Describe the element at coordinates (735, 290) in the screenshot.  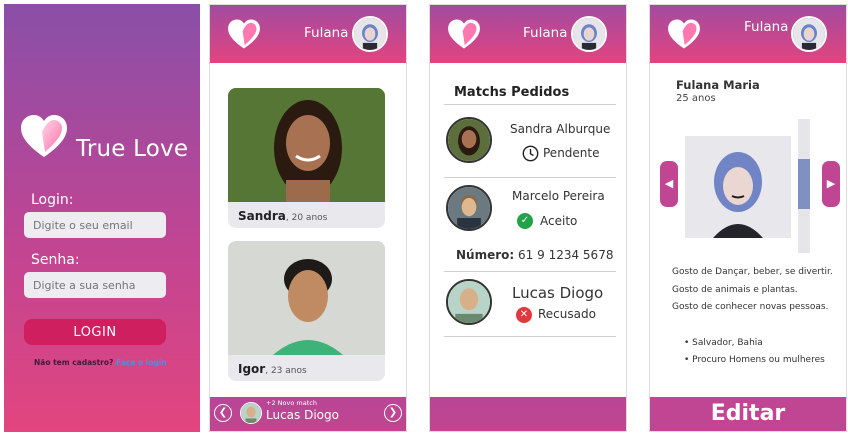
I see `description-line: Gosto de animais e plantas.` at that location.